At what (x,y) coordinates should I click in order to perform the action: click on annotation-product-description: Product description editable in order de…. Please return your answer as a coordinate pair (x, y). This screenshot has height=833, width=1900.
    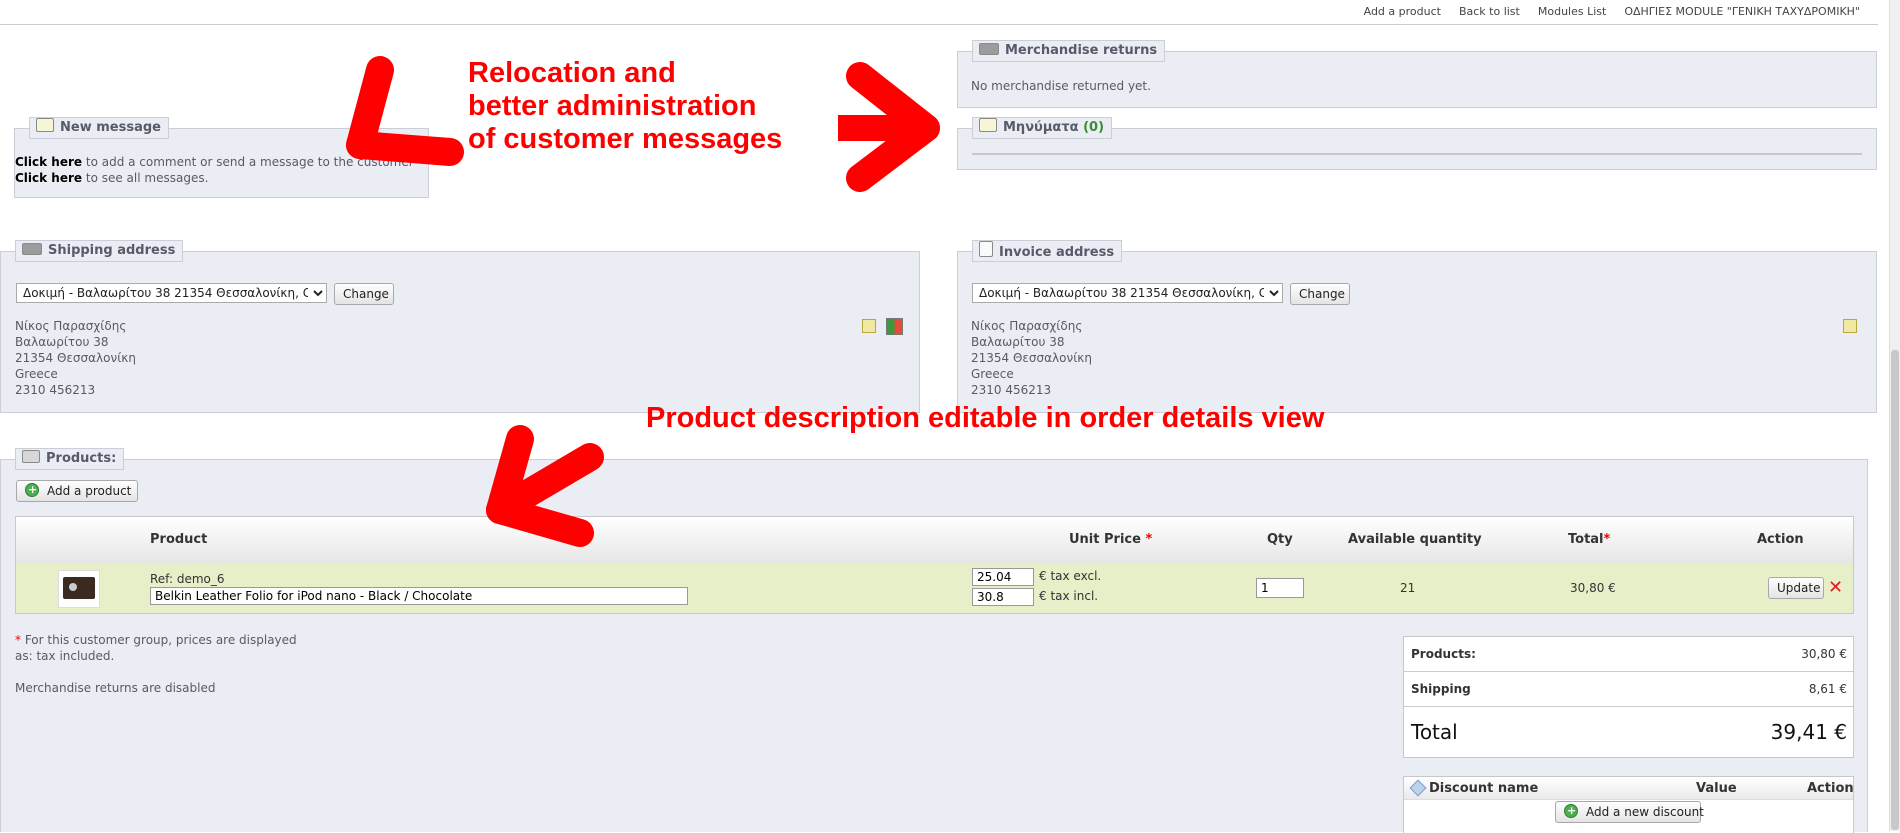
    Looking at the image, I should click on (985, 418).